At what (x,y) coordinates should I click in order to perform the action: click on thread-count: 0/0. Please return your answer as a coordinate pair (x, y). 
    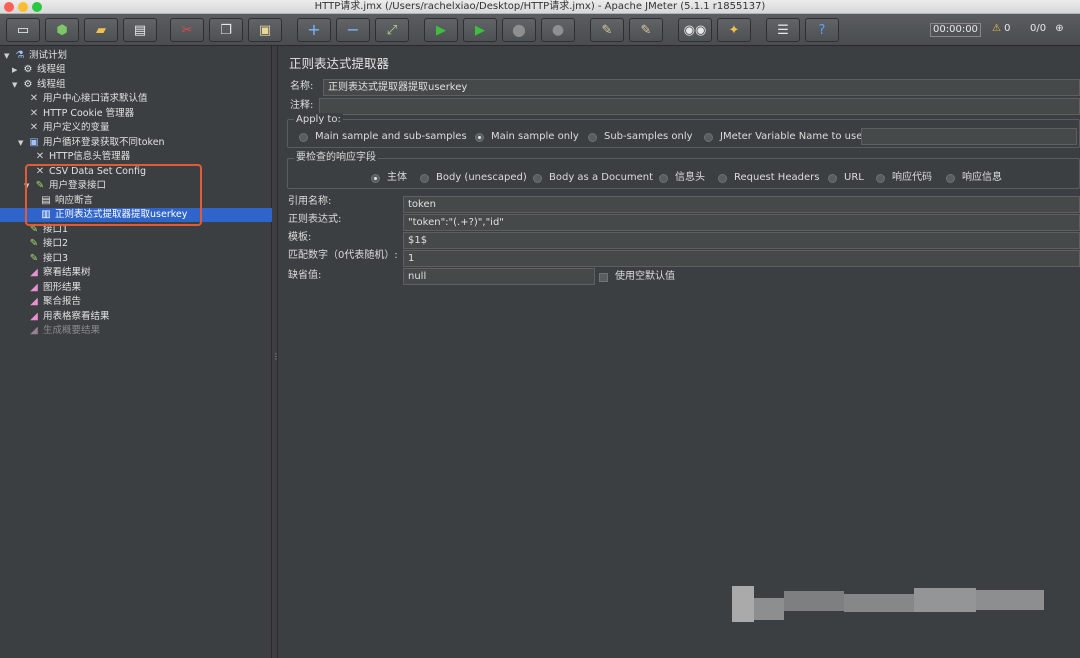
    Looking at the image, I should click on (1038, 28).